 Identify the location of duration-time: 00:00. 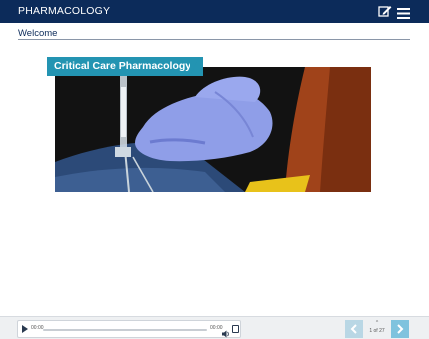
(216, 328).